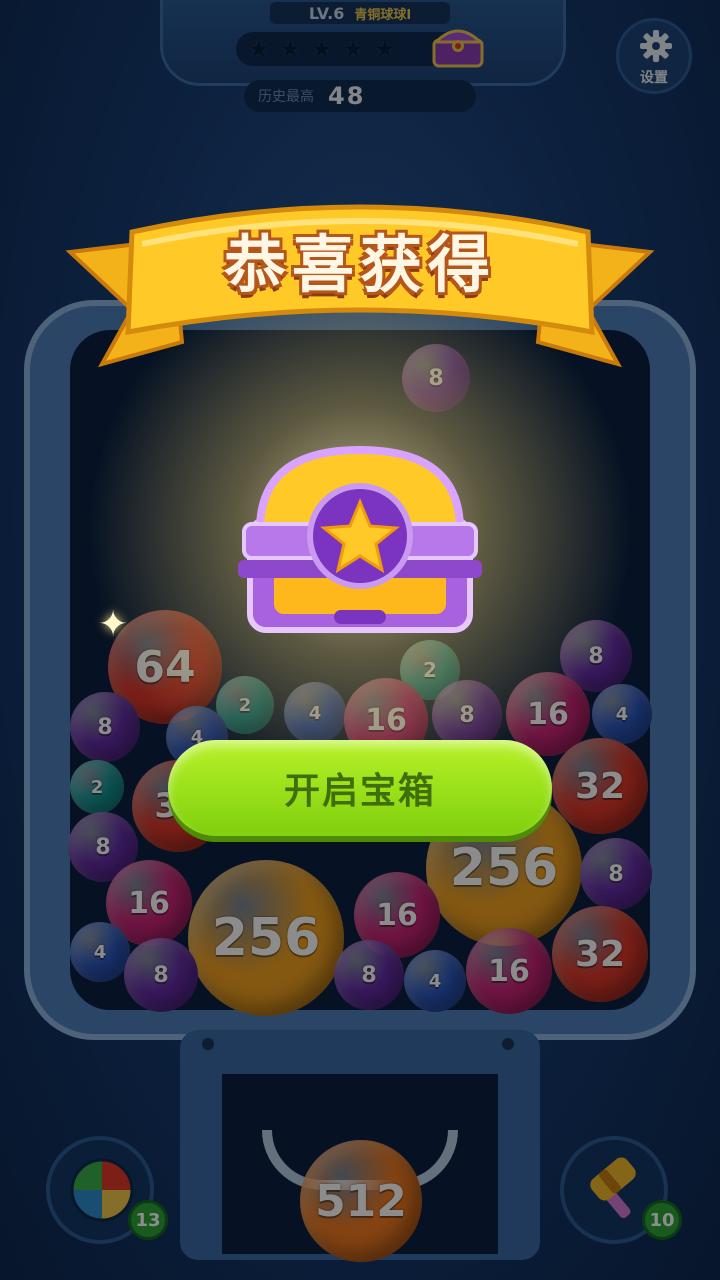 This screenshot has width=720, height=1280. Describe the element at coordinates (359, 264) in the screenshot. I see `popup-title: 恭喜获得` at that location.